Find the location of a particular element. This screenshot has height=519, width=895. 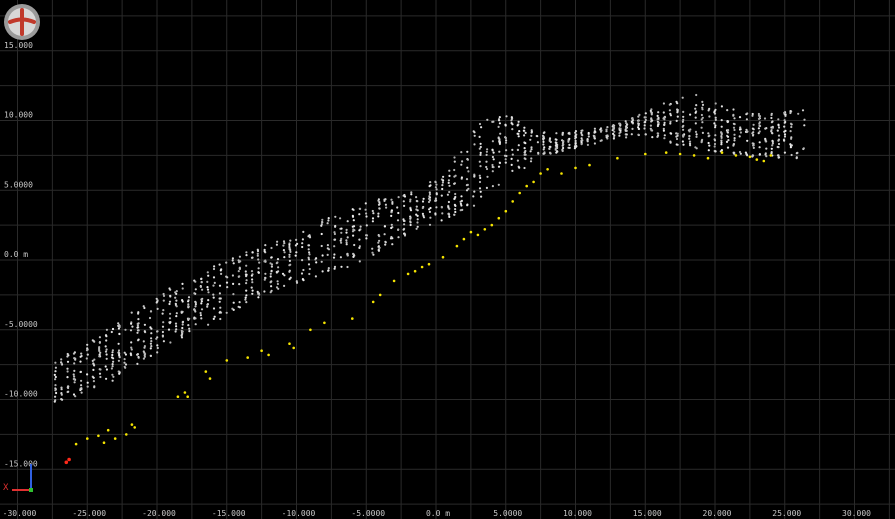

x-tick-label: 25.000 is located at coordinates (786, 513).